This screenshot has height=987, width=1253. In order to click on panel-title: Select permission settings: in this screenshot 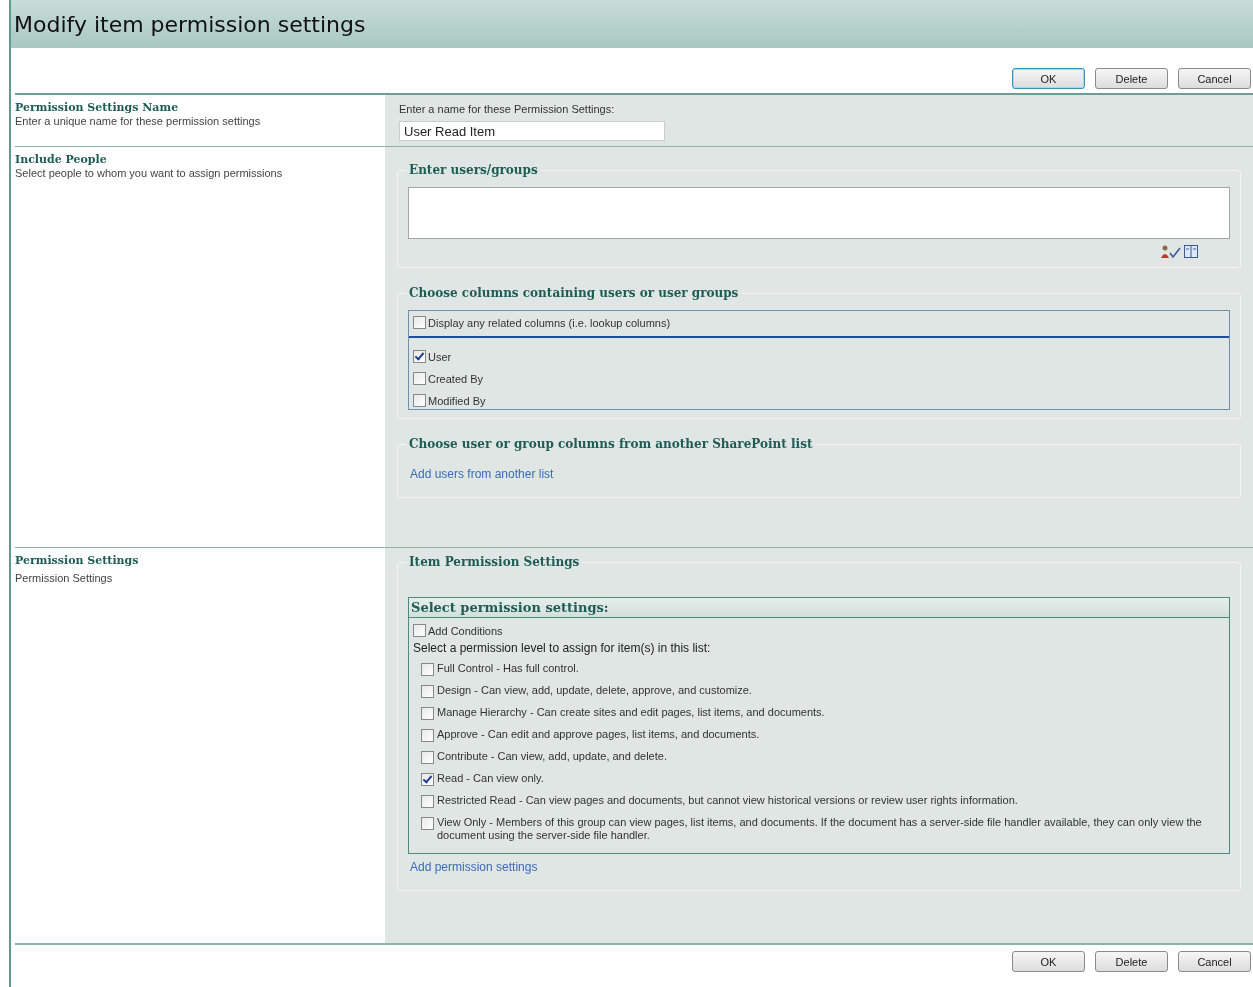, I will do `click(819, 608)`.